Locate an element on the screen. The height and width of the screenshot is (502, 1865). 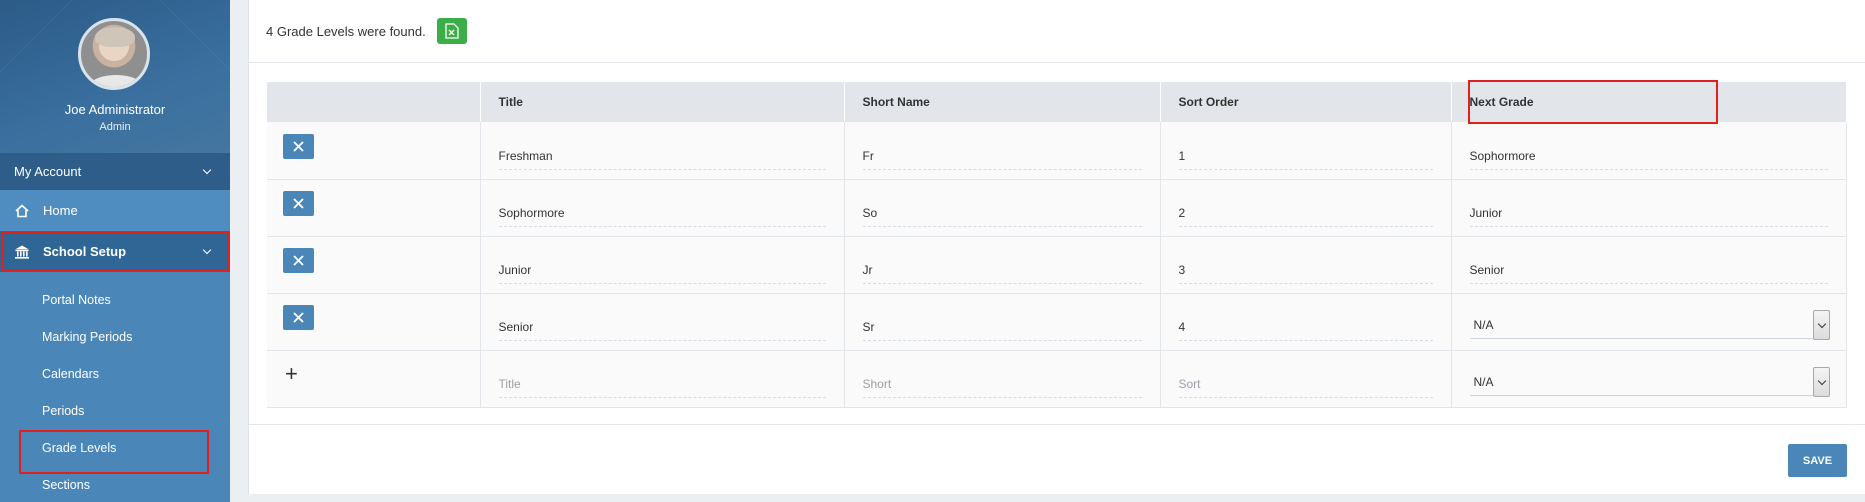
short-name-field: Sr is located at coordinates (1002, 321).